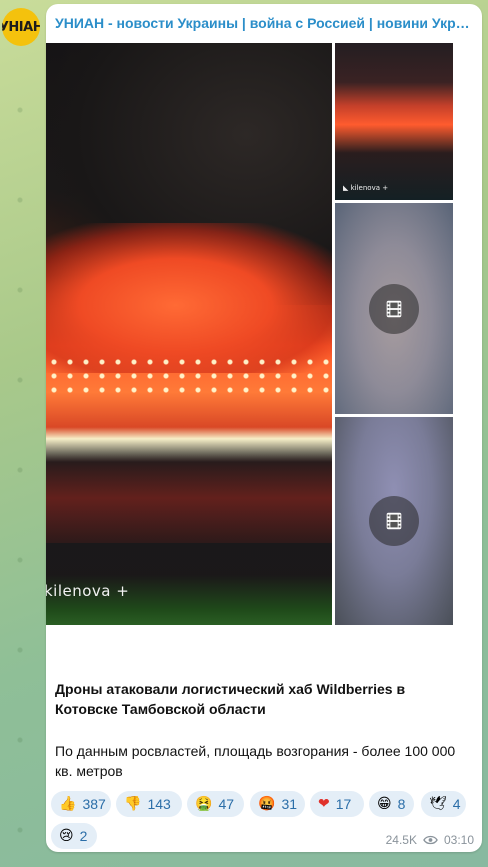  I want to click on thumbs-up-icon: 👍, so click(68, 804).